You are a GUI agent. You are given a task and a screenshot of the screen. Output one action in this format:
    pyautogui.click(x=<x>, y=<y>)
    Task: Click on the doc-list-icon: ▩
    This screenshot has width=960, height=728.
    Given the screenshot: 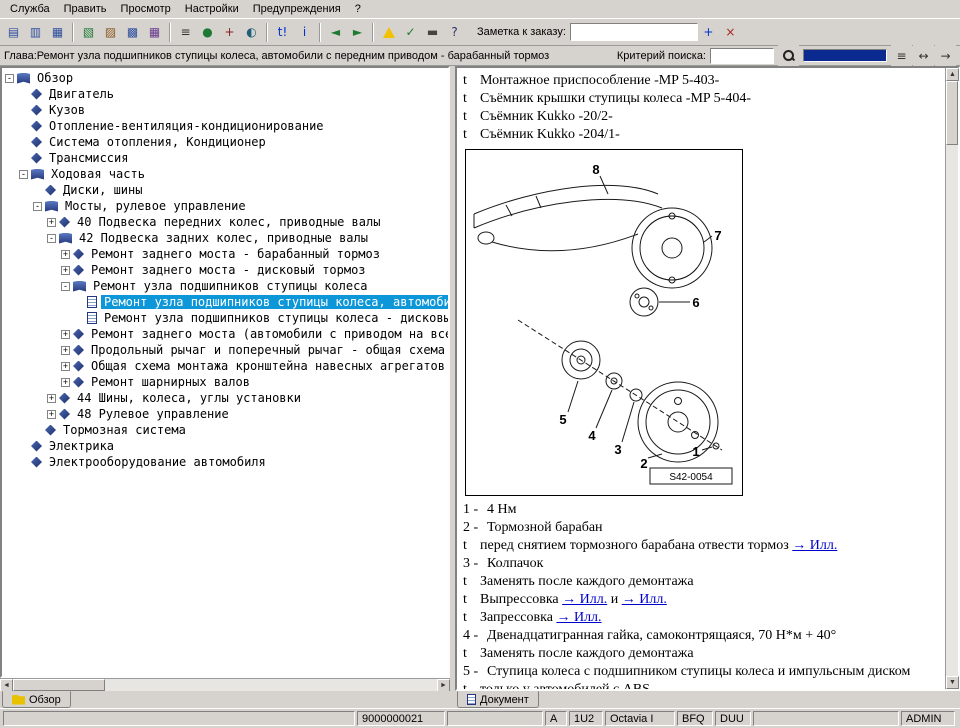 What is the action you would take?
    pyautogui.click(x=132, y=32)
    